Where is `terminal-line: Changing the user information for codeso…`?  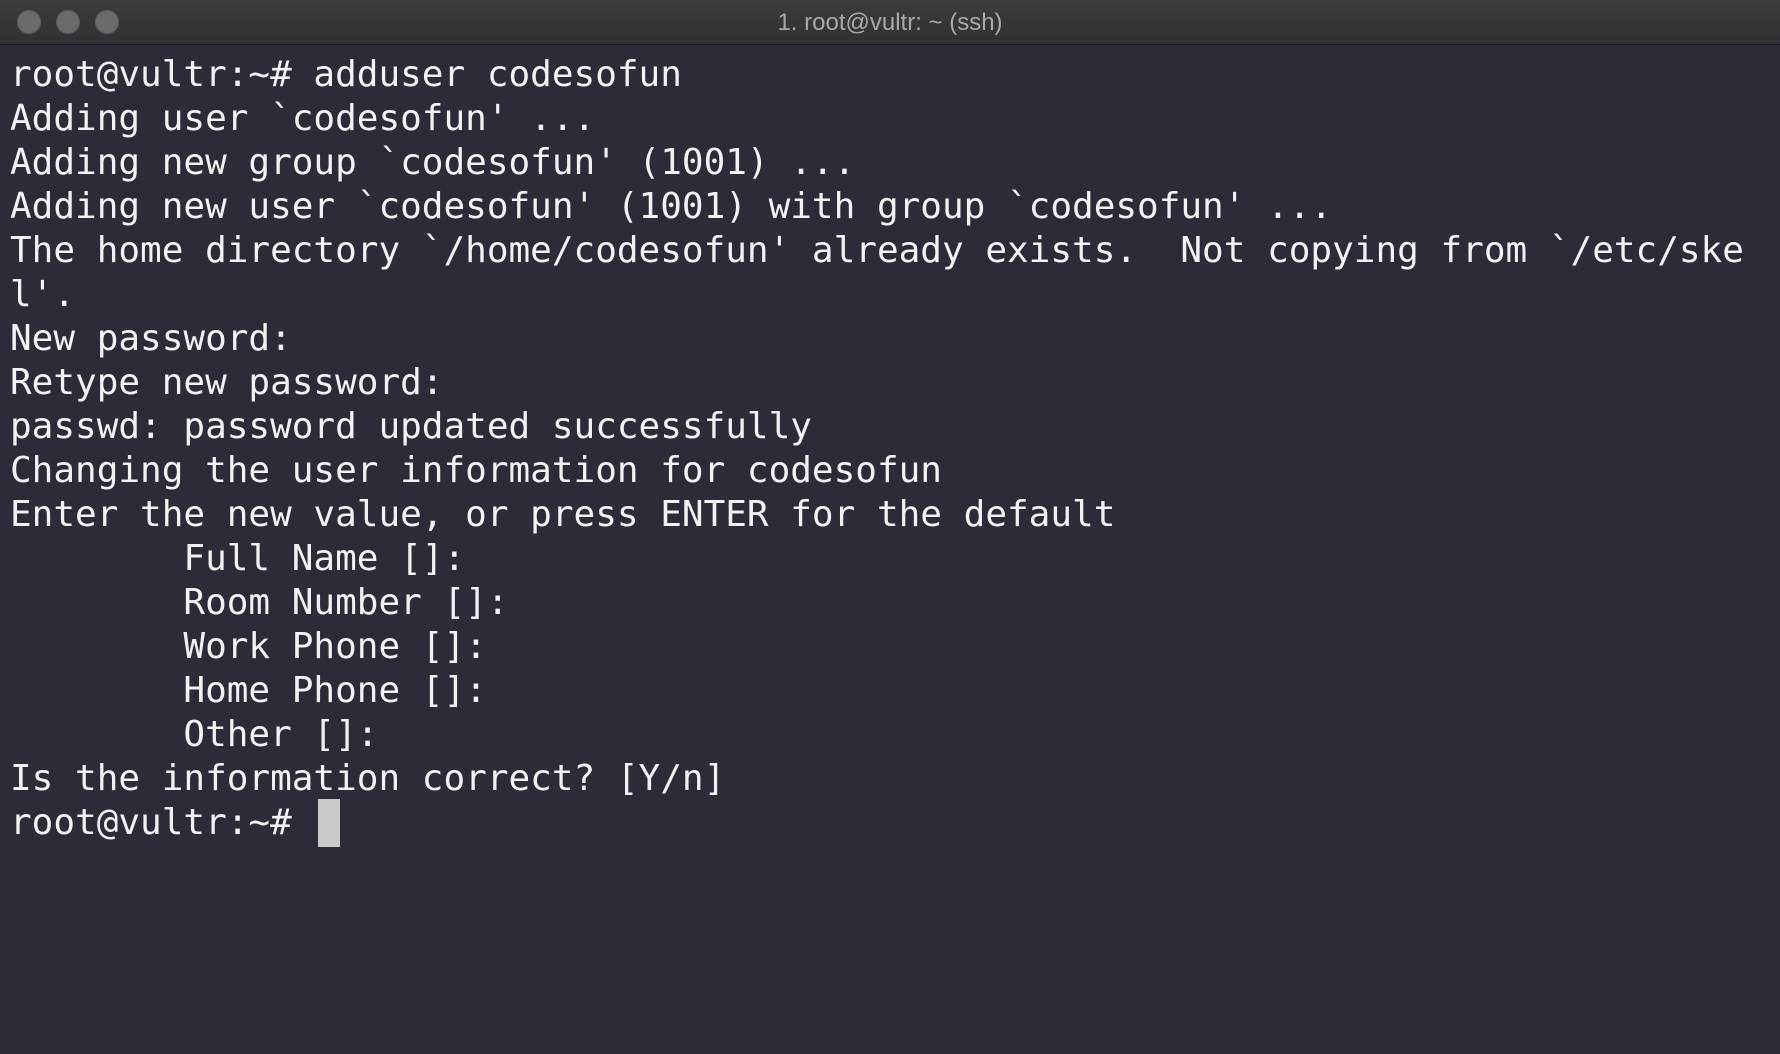
terminal-line: Changing the user information for codeso… is located at coordinates (476, 470).